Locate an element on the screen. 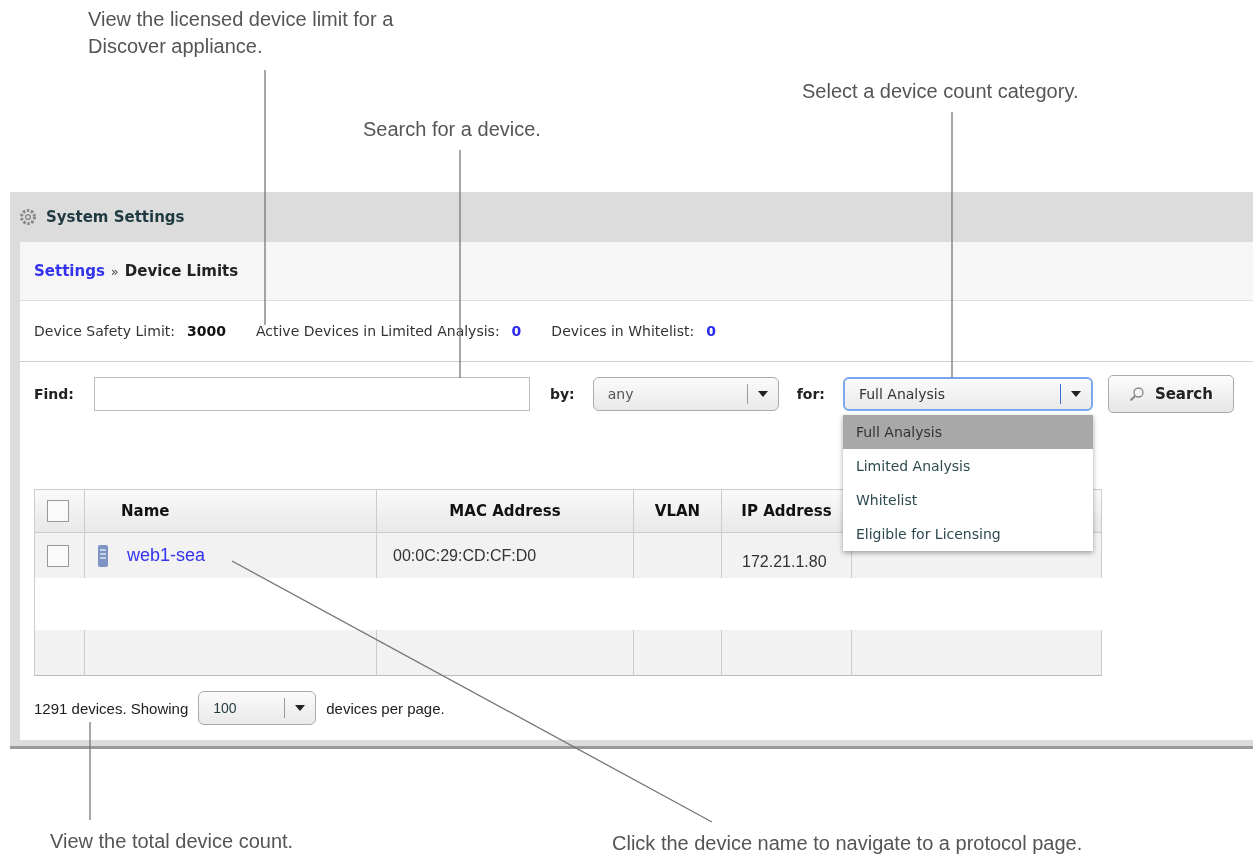 This screenshot has height=857, width=1253. stat-label: Device Safety Limit: is located at coordinates (104, 331).